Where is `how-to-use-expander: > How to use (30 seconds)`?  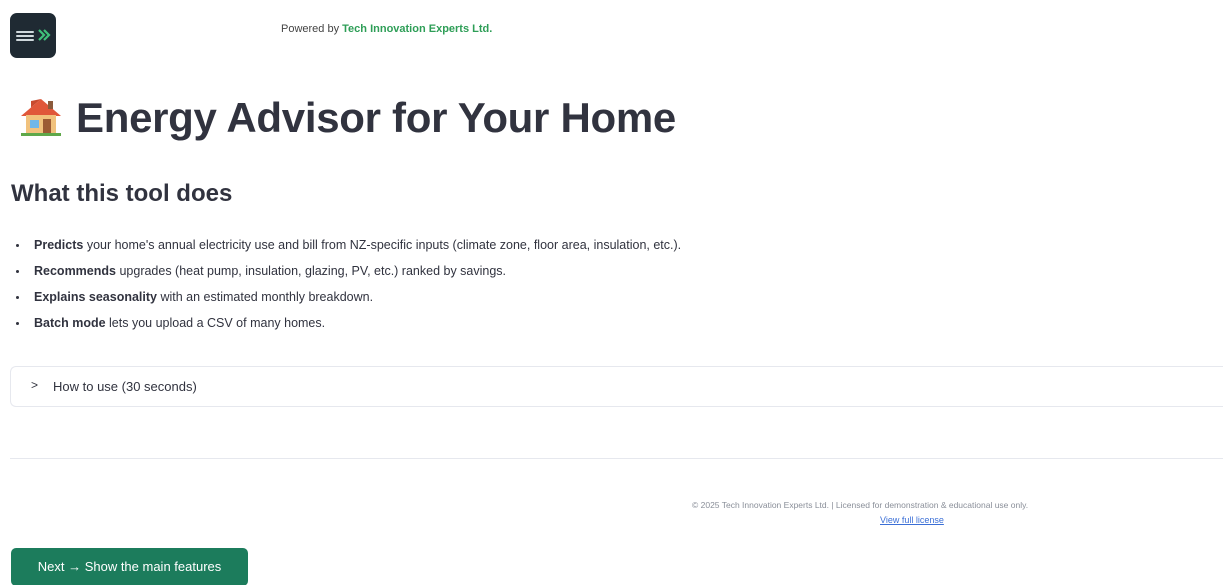 how-to-use-expander: > How to use (30 seconds) is located at coordinates (616, 386).